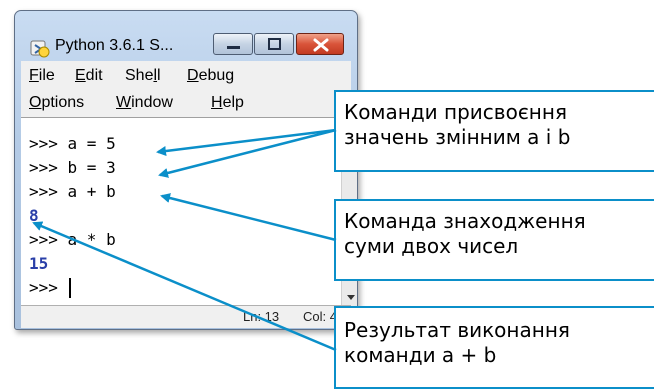 The height and width of the screenshot is (389, 654). Describe the element at coordinates (246, 142) in the screenshot. I see `arrow-to-assign-a` at that location.